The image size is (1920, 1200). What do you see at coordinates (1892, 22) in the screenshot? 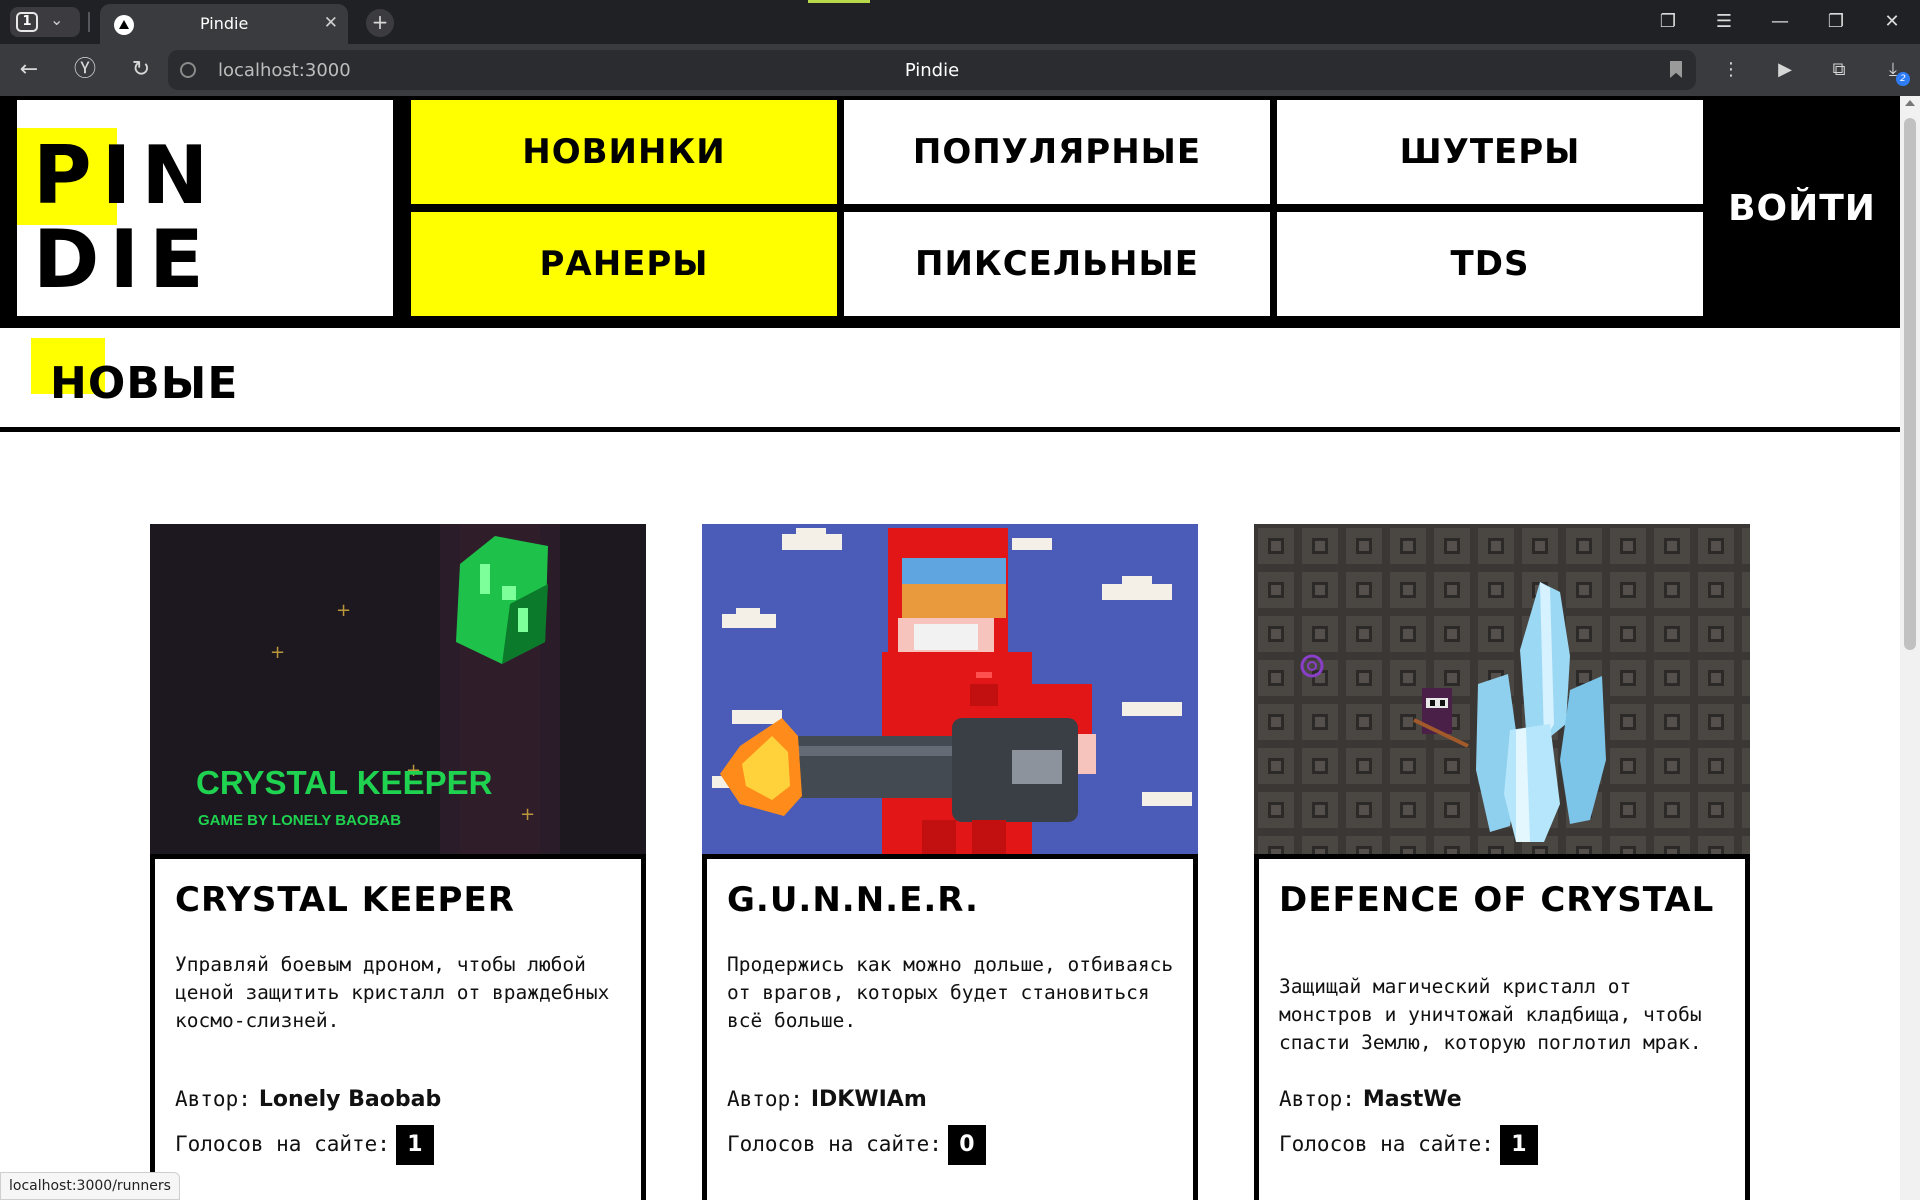
I see `close-window-button: ✕` at bounding box center [1892, 22].